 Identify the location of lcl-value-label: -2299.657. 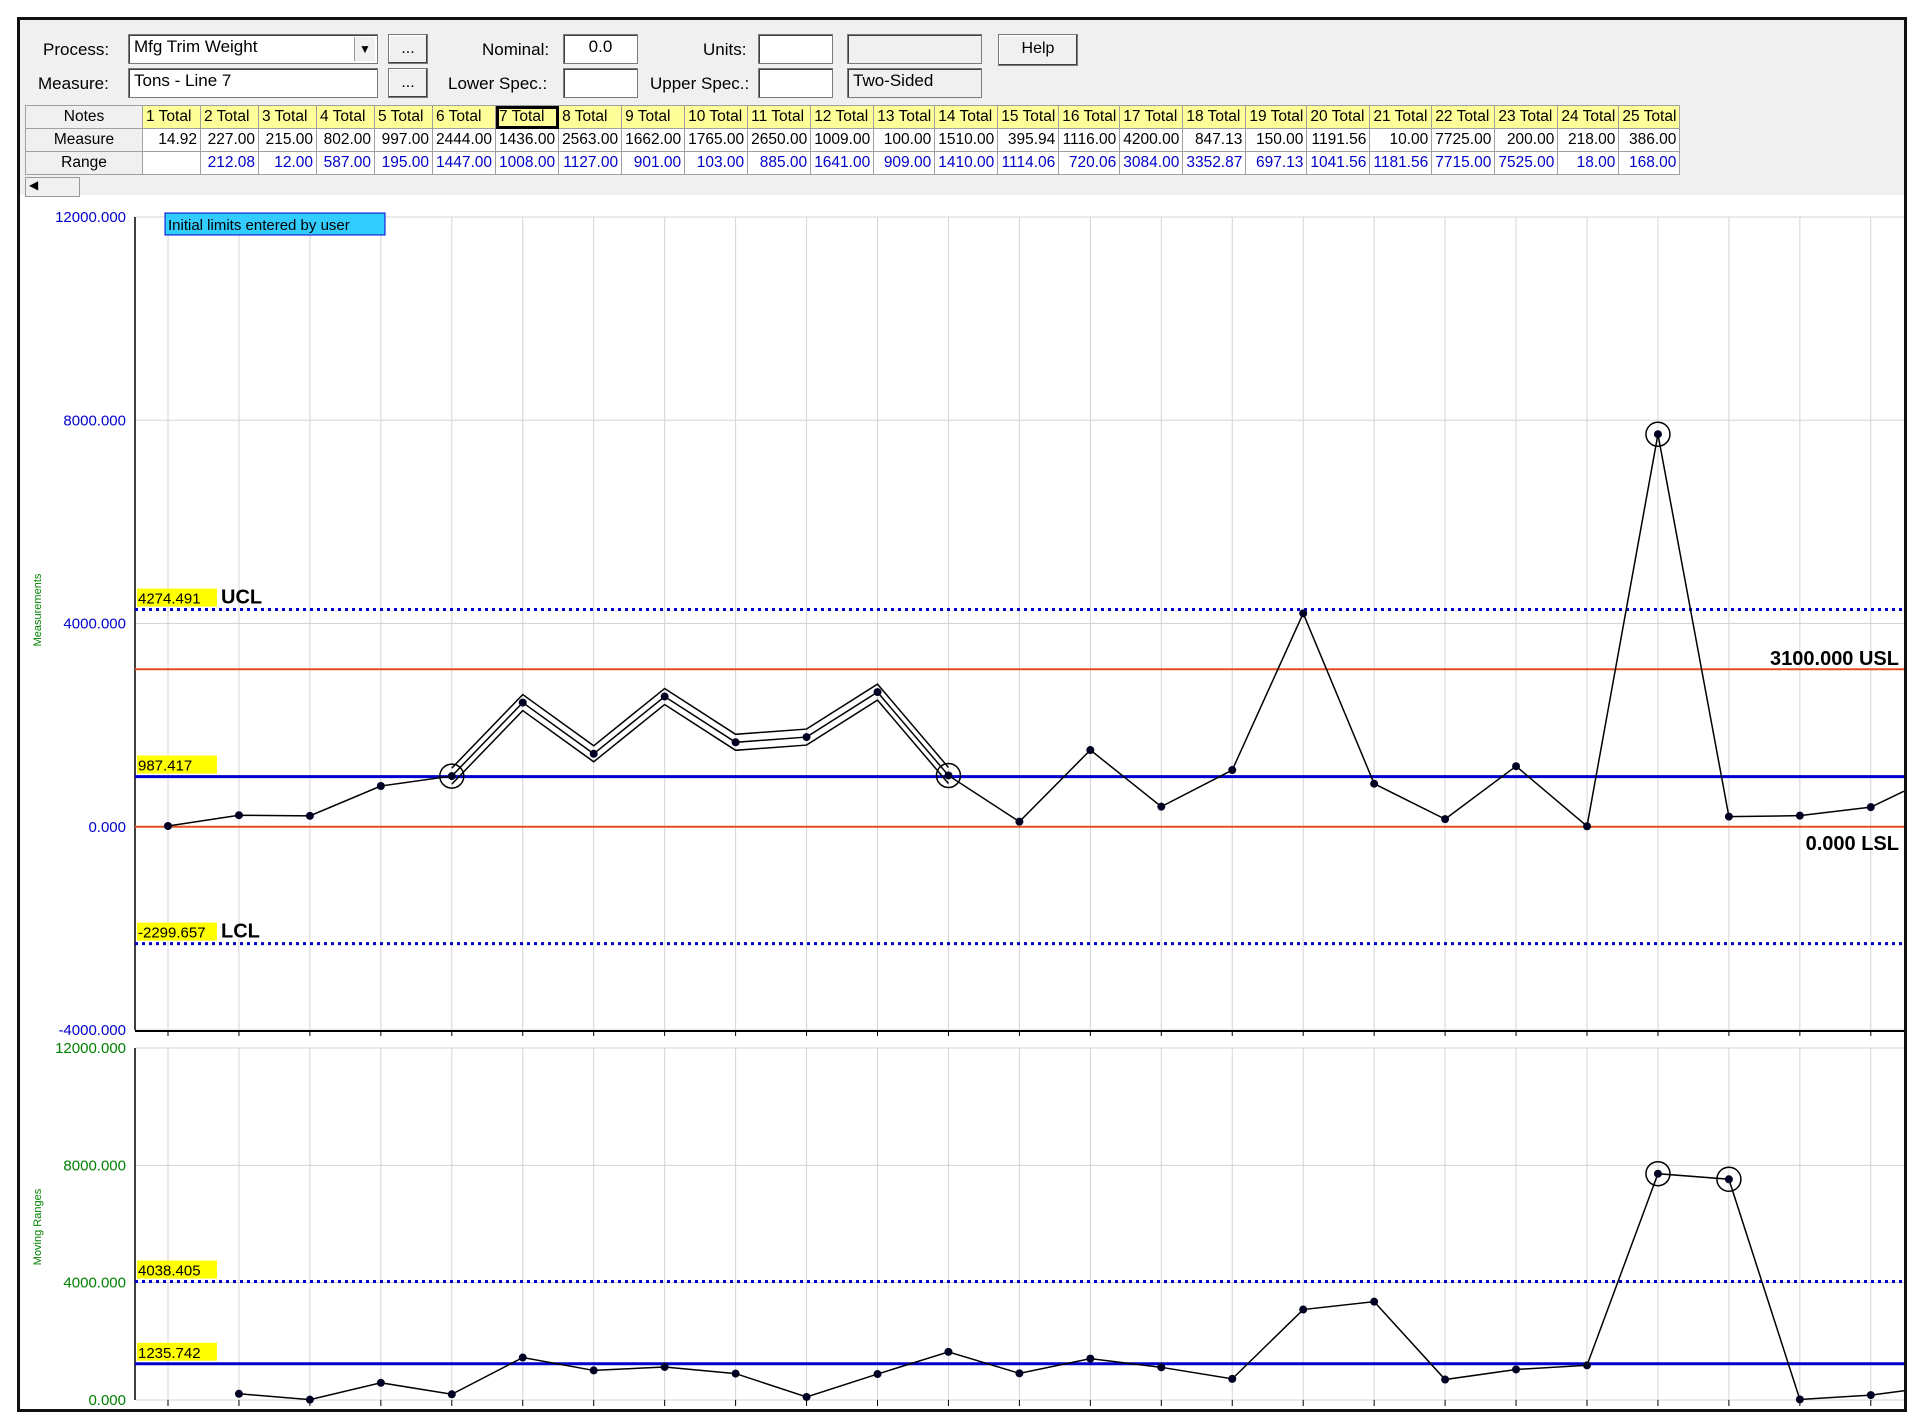
(172, 933).